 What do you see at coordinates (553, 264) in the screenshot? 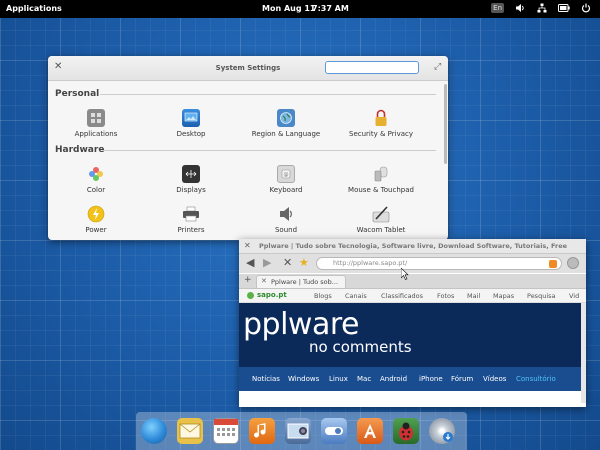
I see `rss-icon` at bounding box center [553, 264].